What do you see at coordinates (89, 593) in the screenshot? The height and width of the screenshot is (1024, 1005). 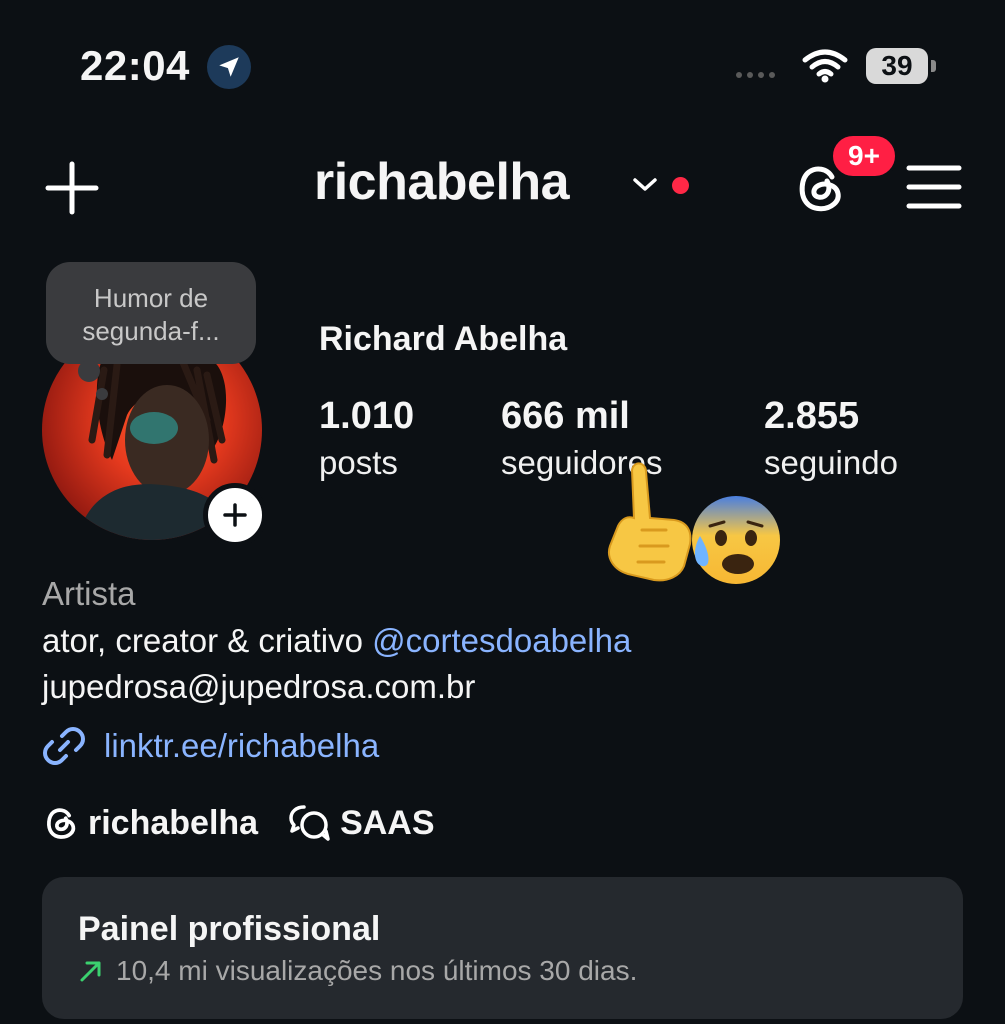 I see `profile-category: Artista` at bounding box center [89, 593].